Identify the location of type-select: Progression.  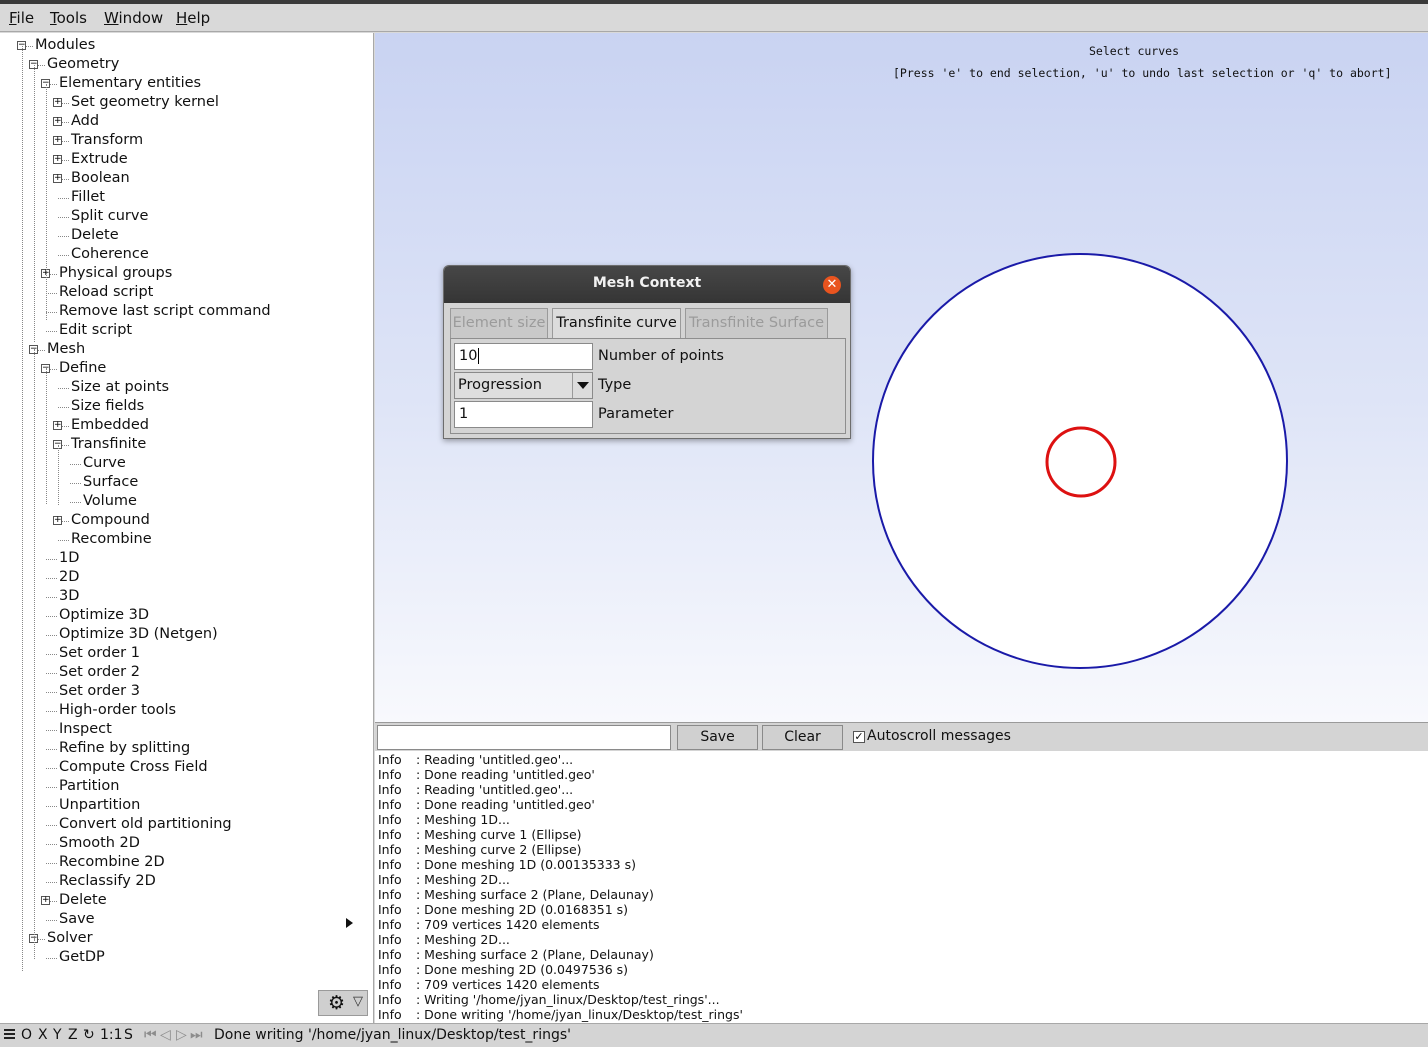
(523, 385).